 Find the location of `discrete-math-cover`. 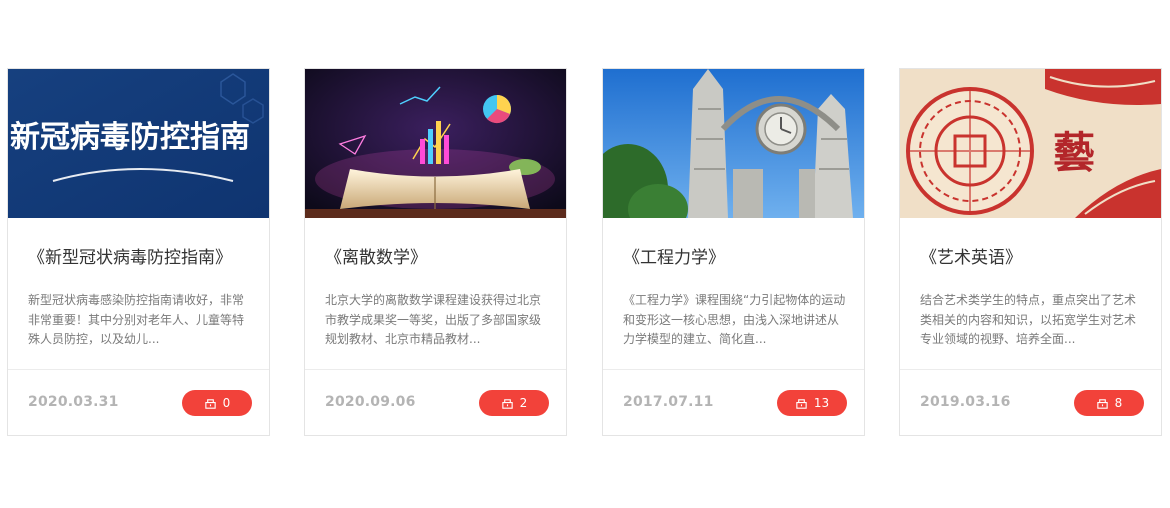

discrete-math-cover is located at coordinates (435, 143).